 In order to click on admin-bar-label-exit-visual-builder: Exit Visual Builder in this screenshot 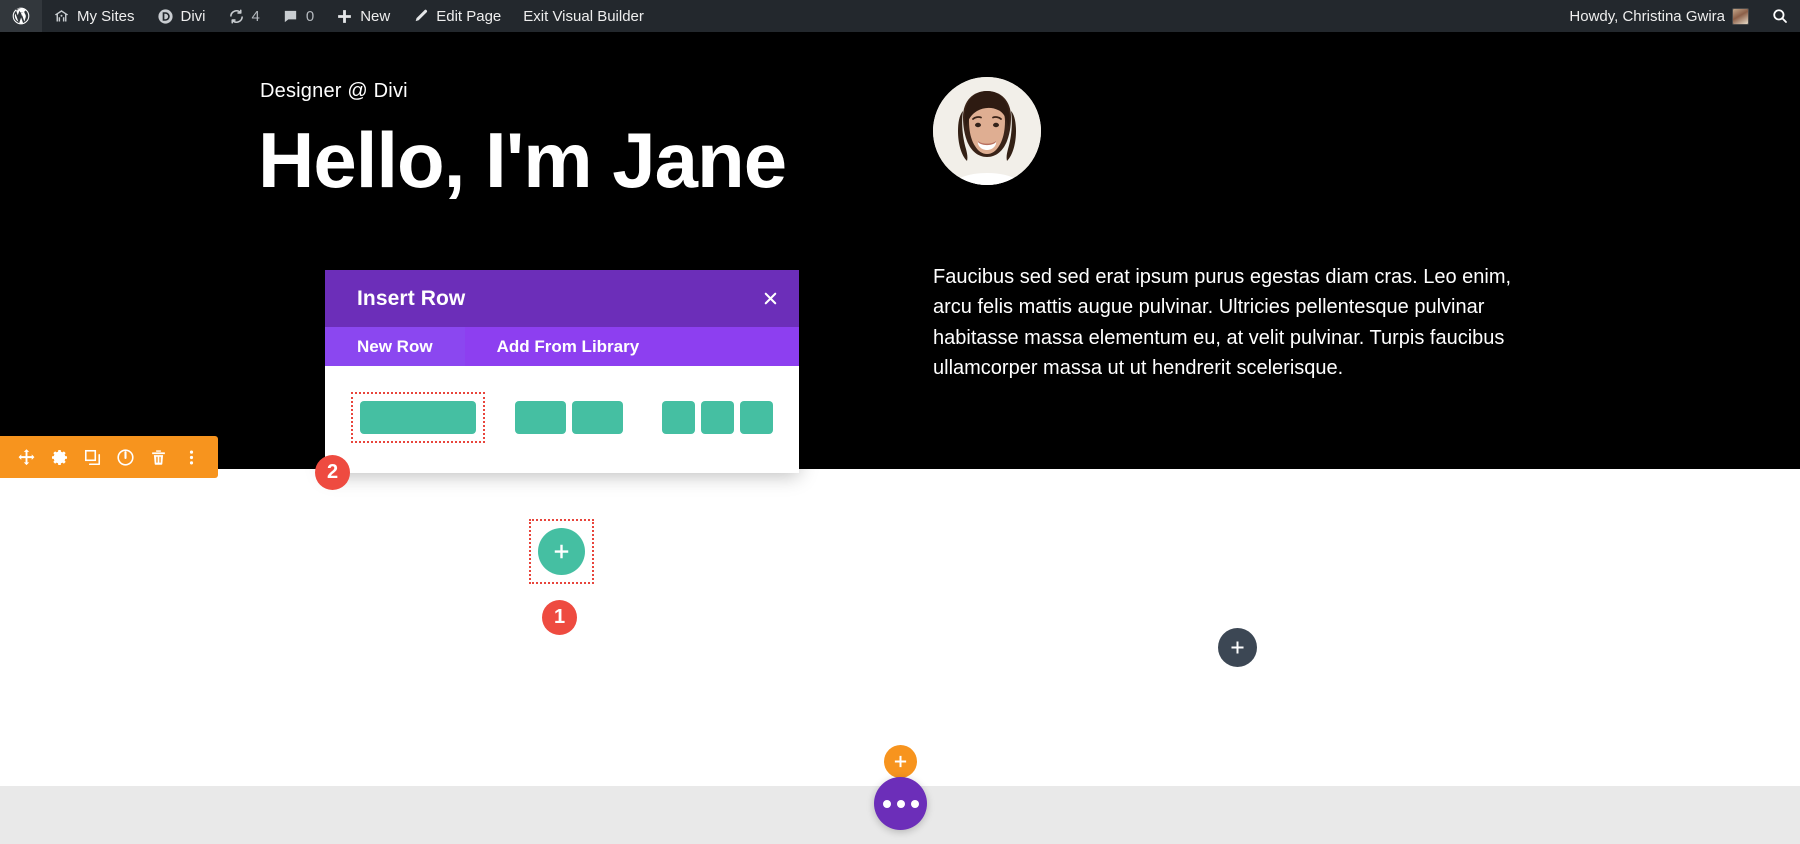, I will do `click(583, 16)`.